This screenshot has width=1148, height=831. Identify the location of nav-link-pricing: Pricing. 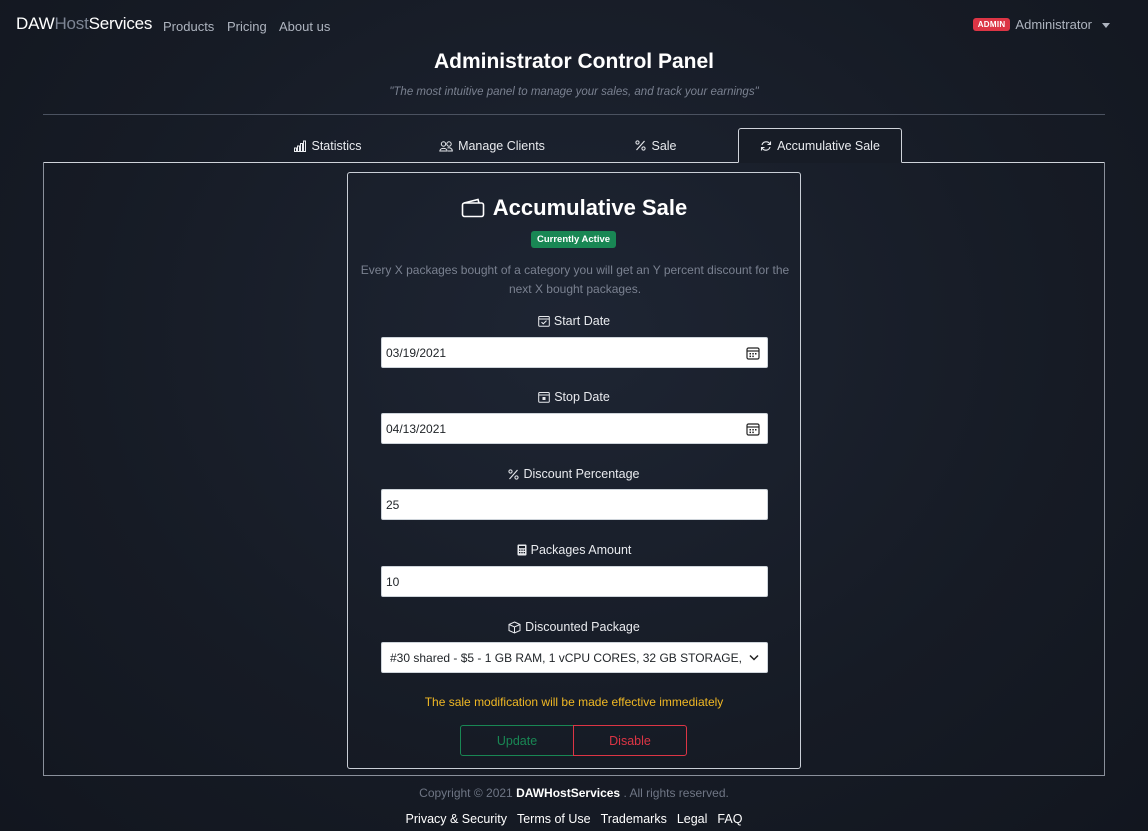
(247, 26).